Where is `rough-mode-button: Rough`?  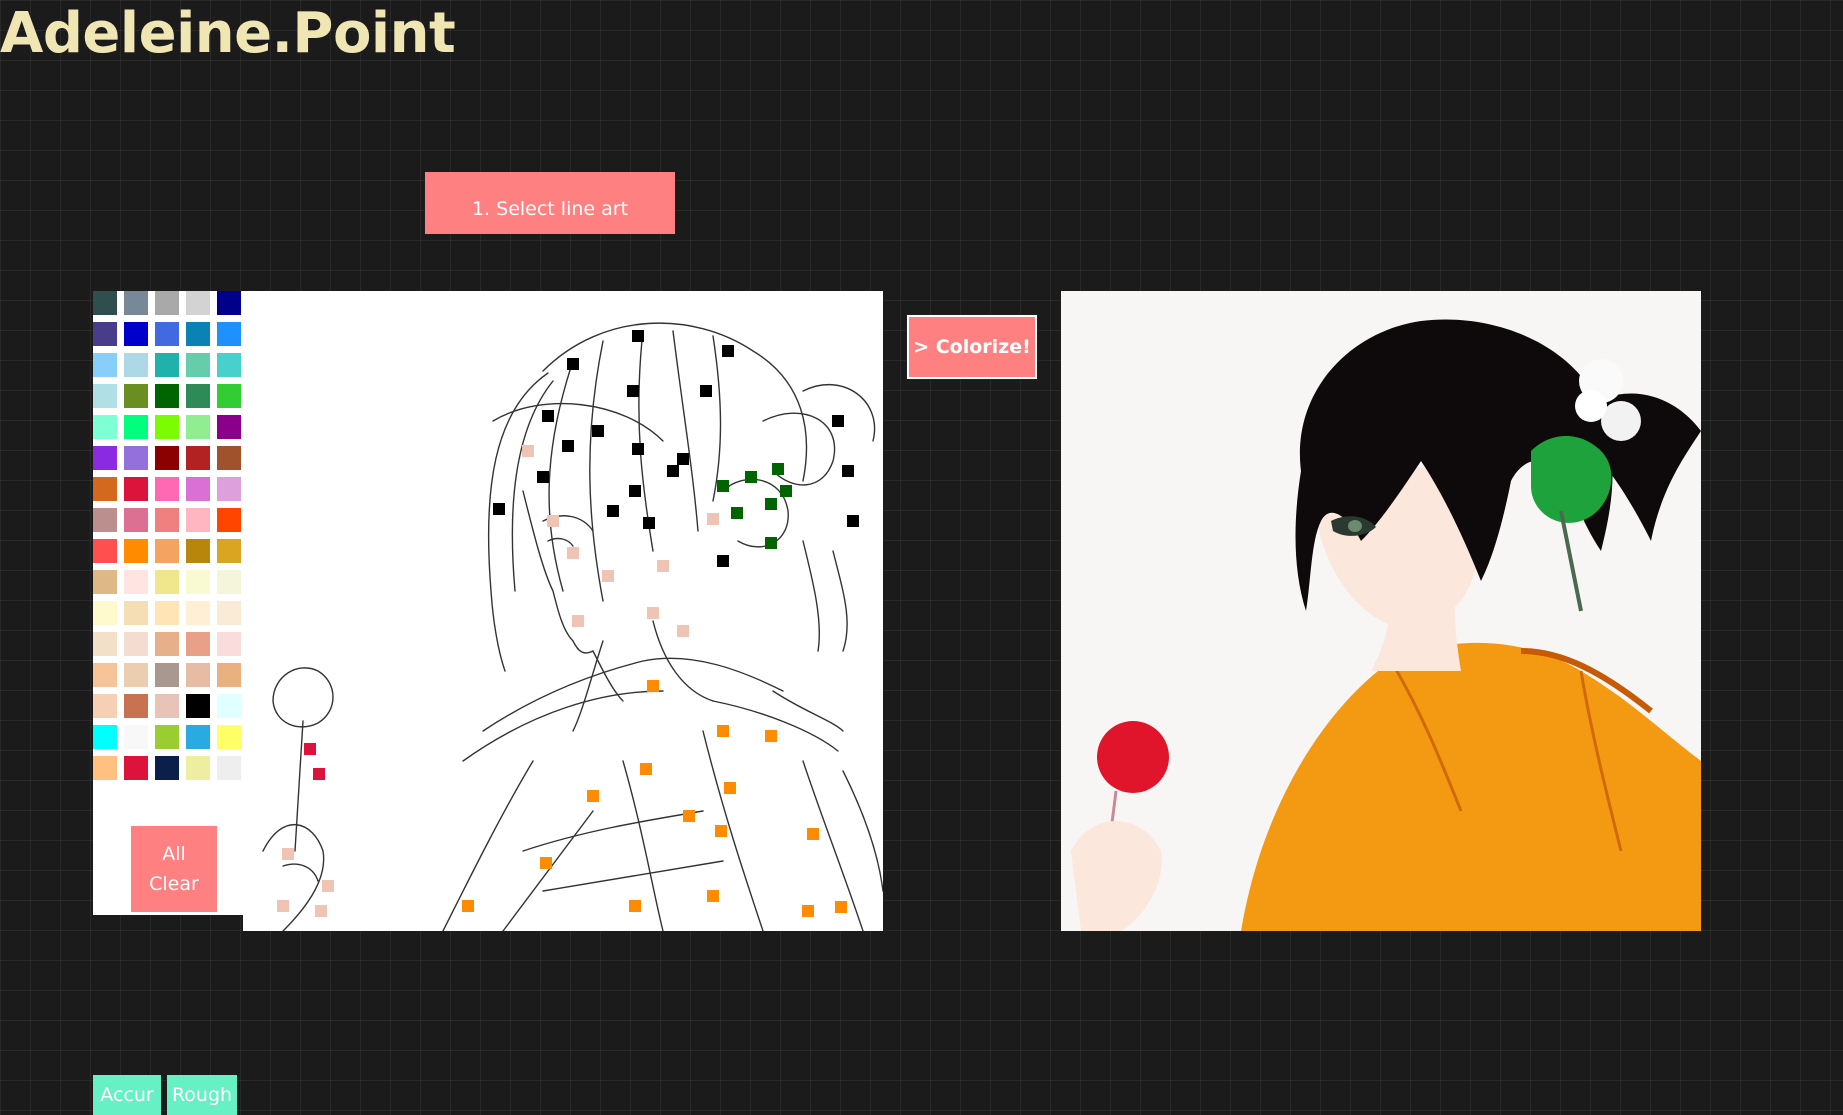 rough-mode-button: Rough is located at coordinates (202, 1095).